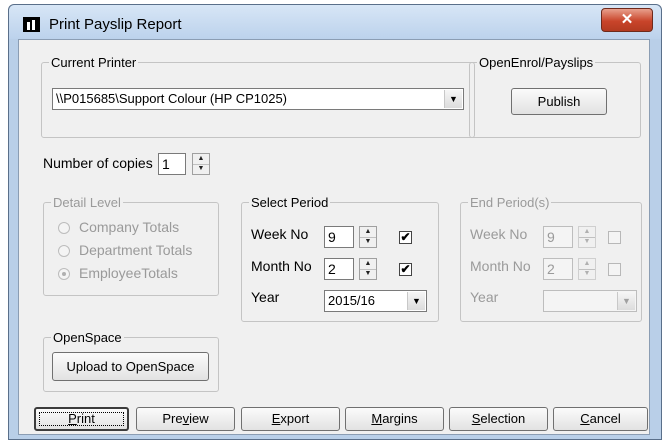 This screenshot has width=669, height=443. What do you see at coordinates (281, 266) in the screenshot?
I see `month-no-label: Month No` at bounding box center [281, 266].